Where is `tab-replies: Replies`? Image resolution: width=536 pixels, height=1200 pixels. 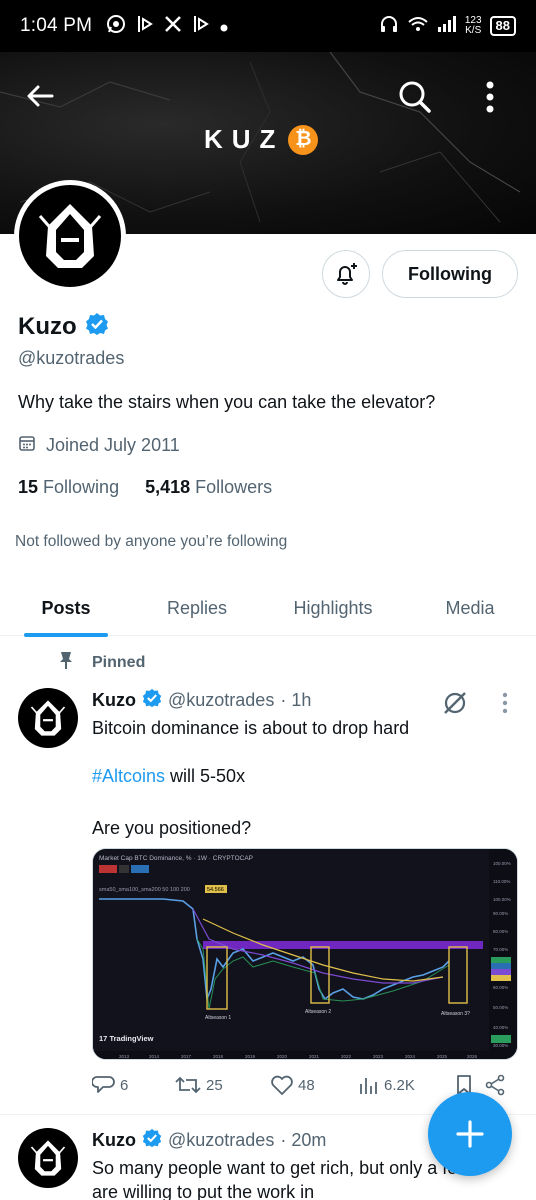
tab-replies: Replies is located at coordinates (197, 608).